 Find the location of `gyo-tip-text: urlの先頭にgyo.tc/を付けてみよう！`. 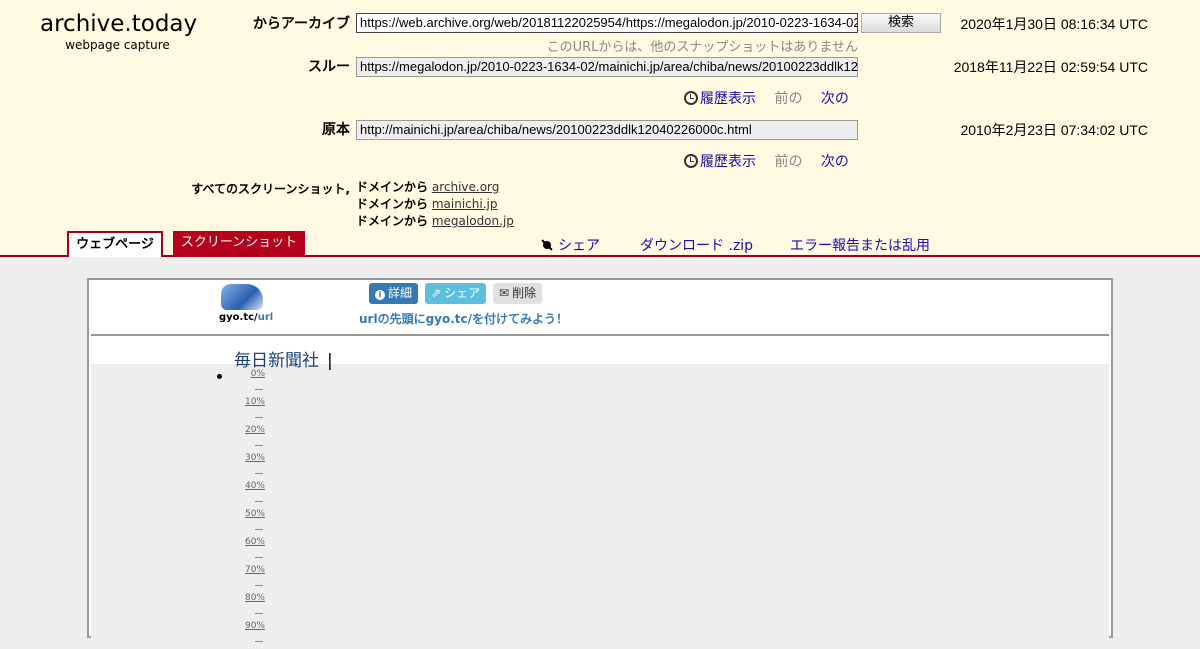

gyo-tip-text: urlの先頭にgyo.tc/を付けてみよう！ is located at coordinates (464, 319).